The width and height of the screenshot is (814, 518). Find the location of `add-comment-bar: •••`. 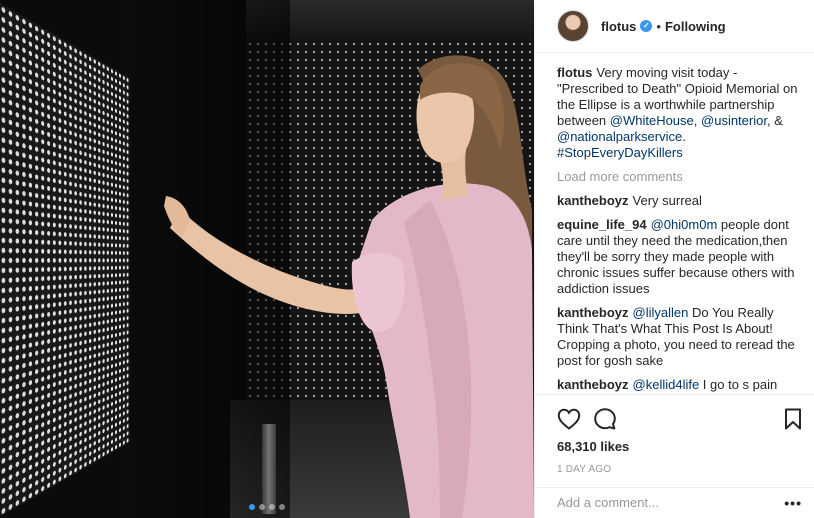

add-comment-bar: ••• is located at coordinates (674, 502).